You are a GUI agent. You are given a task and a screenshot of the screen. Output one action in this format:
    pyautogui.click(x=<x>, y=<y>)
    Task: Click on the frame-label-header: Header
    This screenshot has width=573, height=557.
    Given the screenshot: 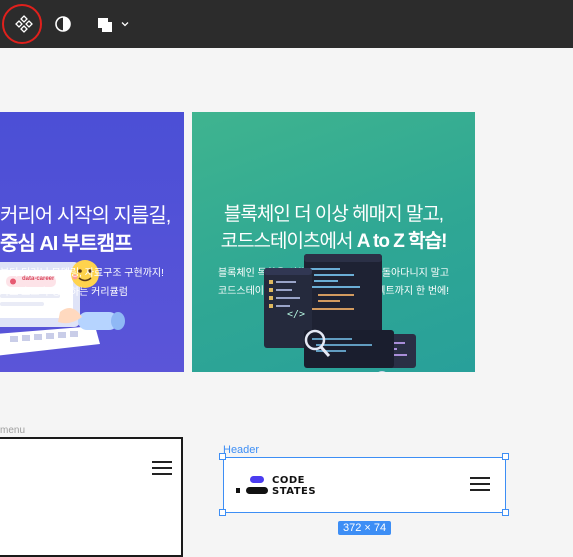 What is the action you would take?
    pyautogui.click(x=241, y=450)
    